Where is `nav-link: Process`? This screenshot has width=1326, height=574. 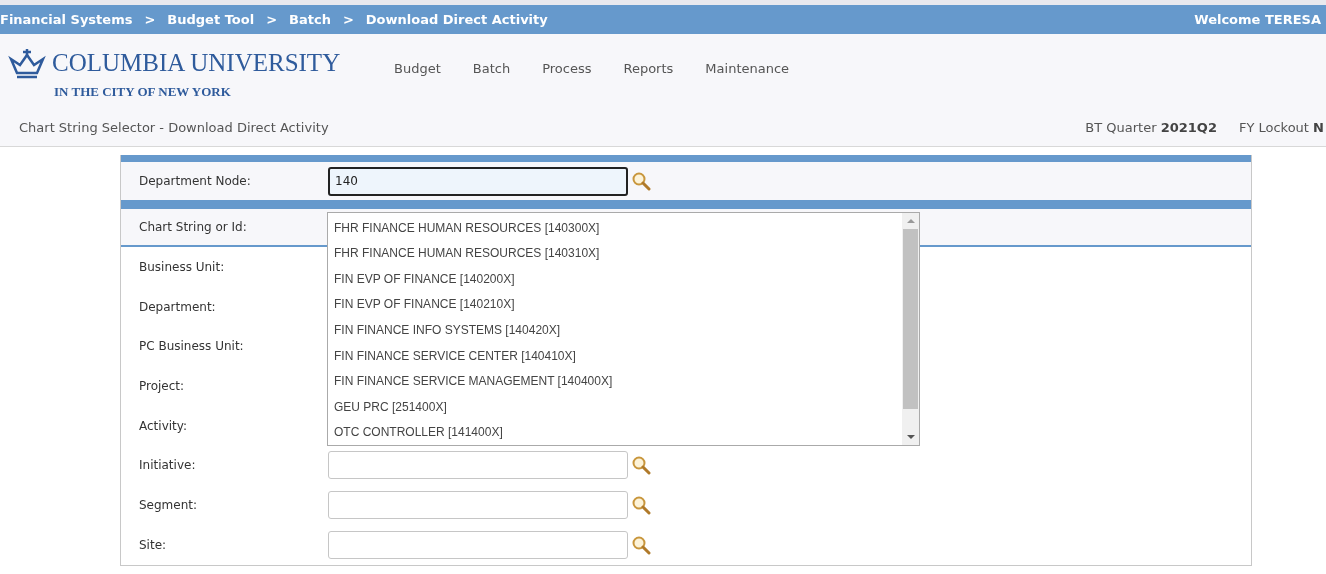
nav-link: Process is located at coordinates (567, 69).